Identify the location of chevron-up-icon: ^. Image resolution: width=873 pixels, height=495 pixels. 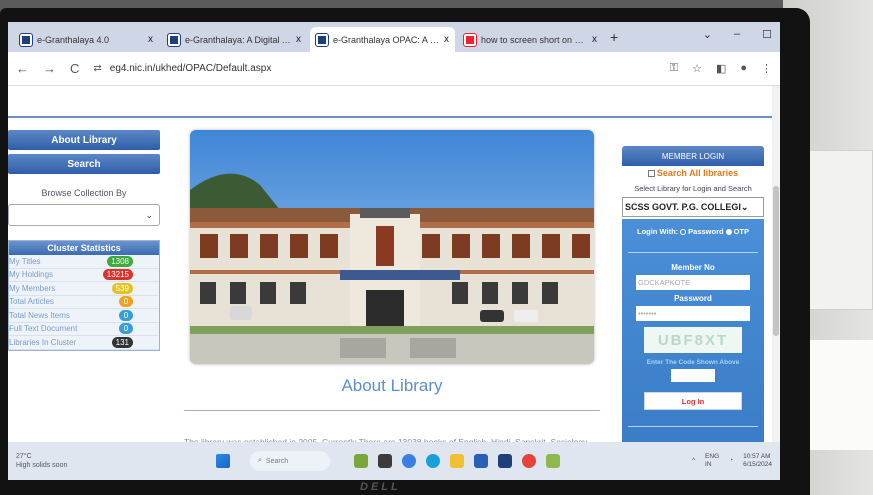
(693, 461).